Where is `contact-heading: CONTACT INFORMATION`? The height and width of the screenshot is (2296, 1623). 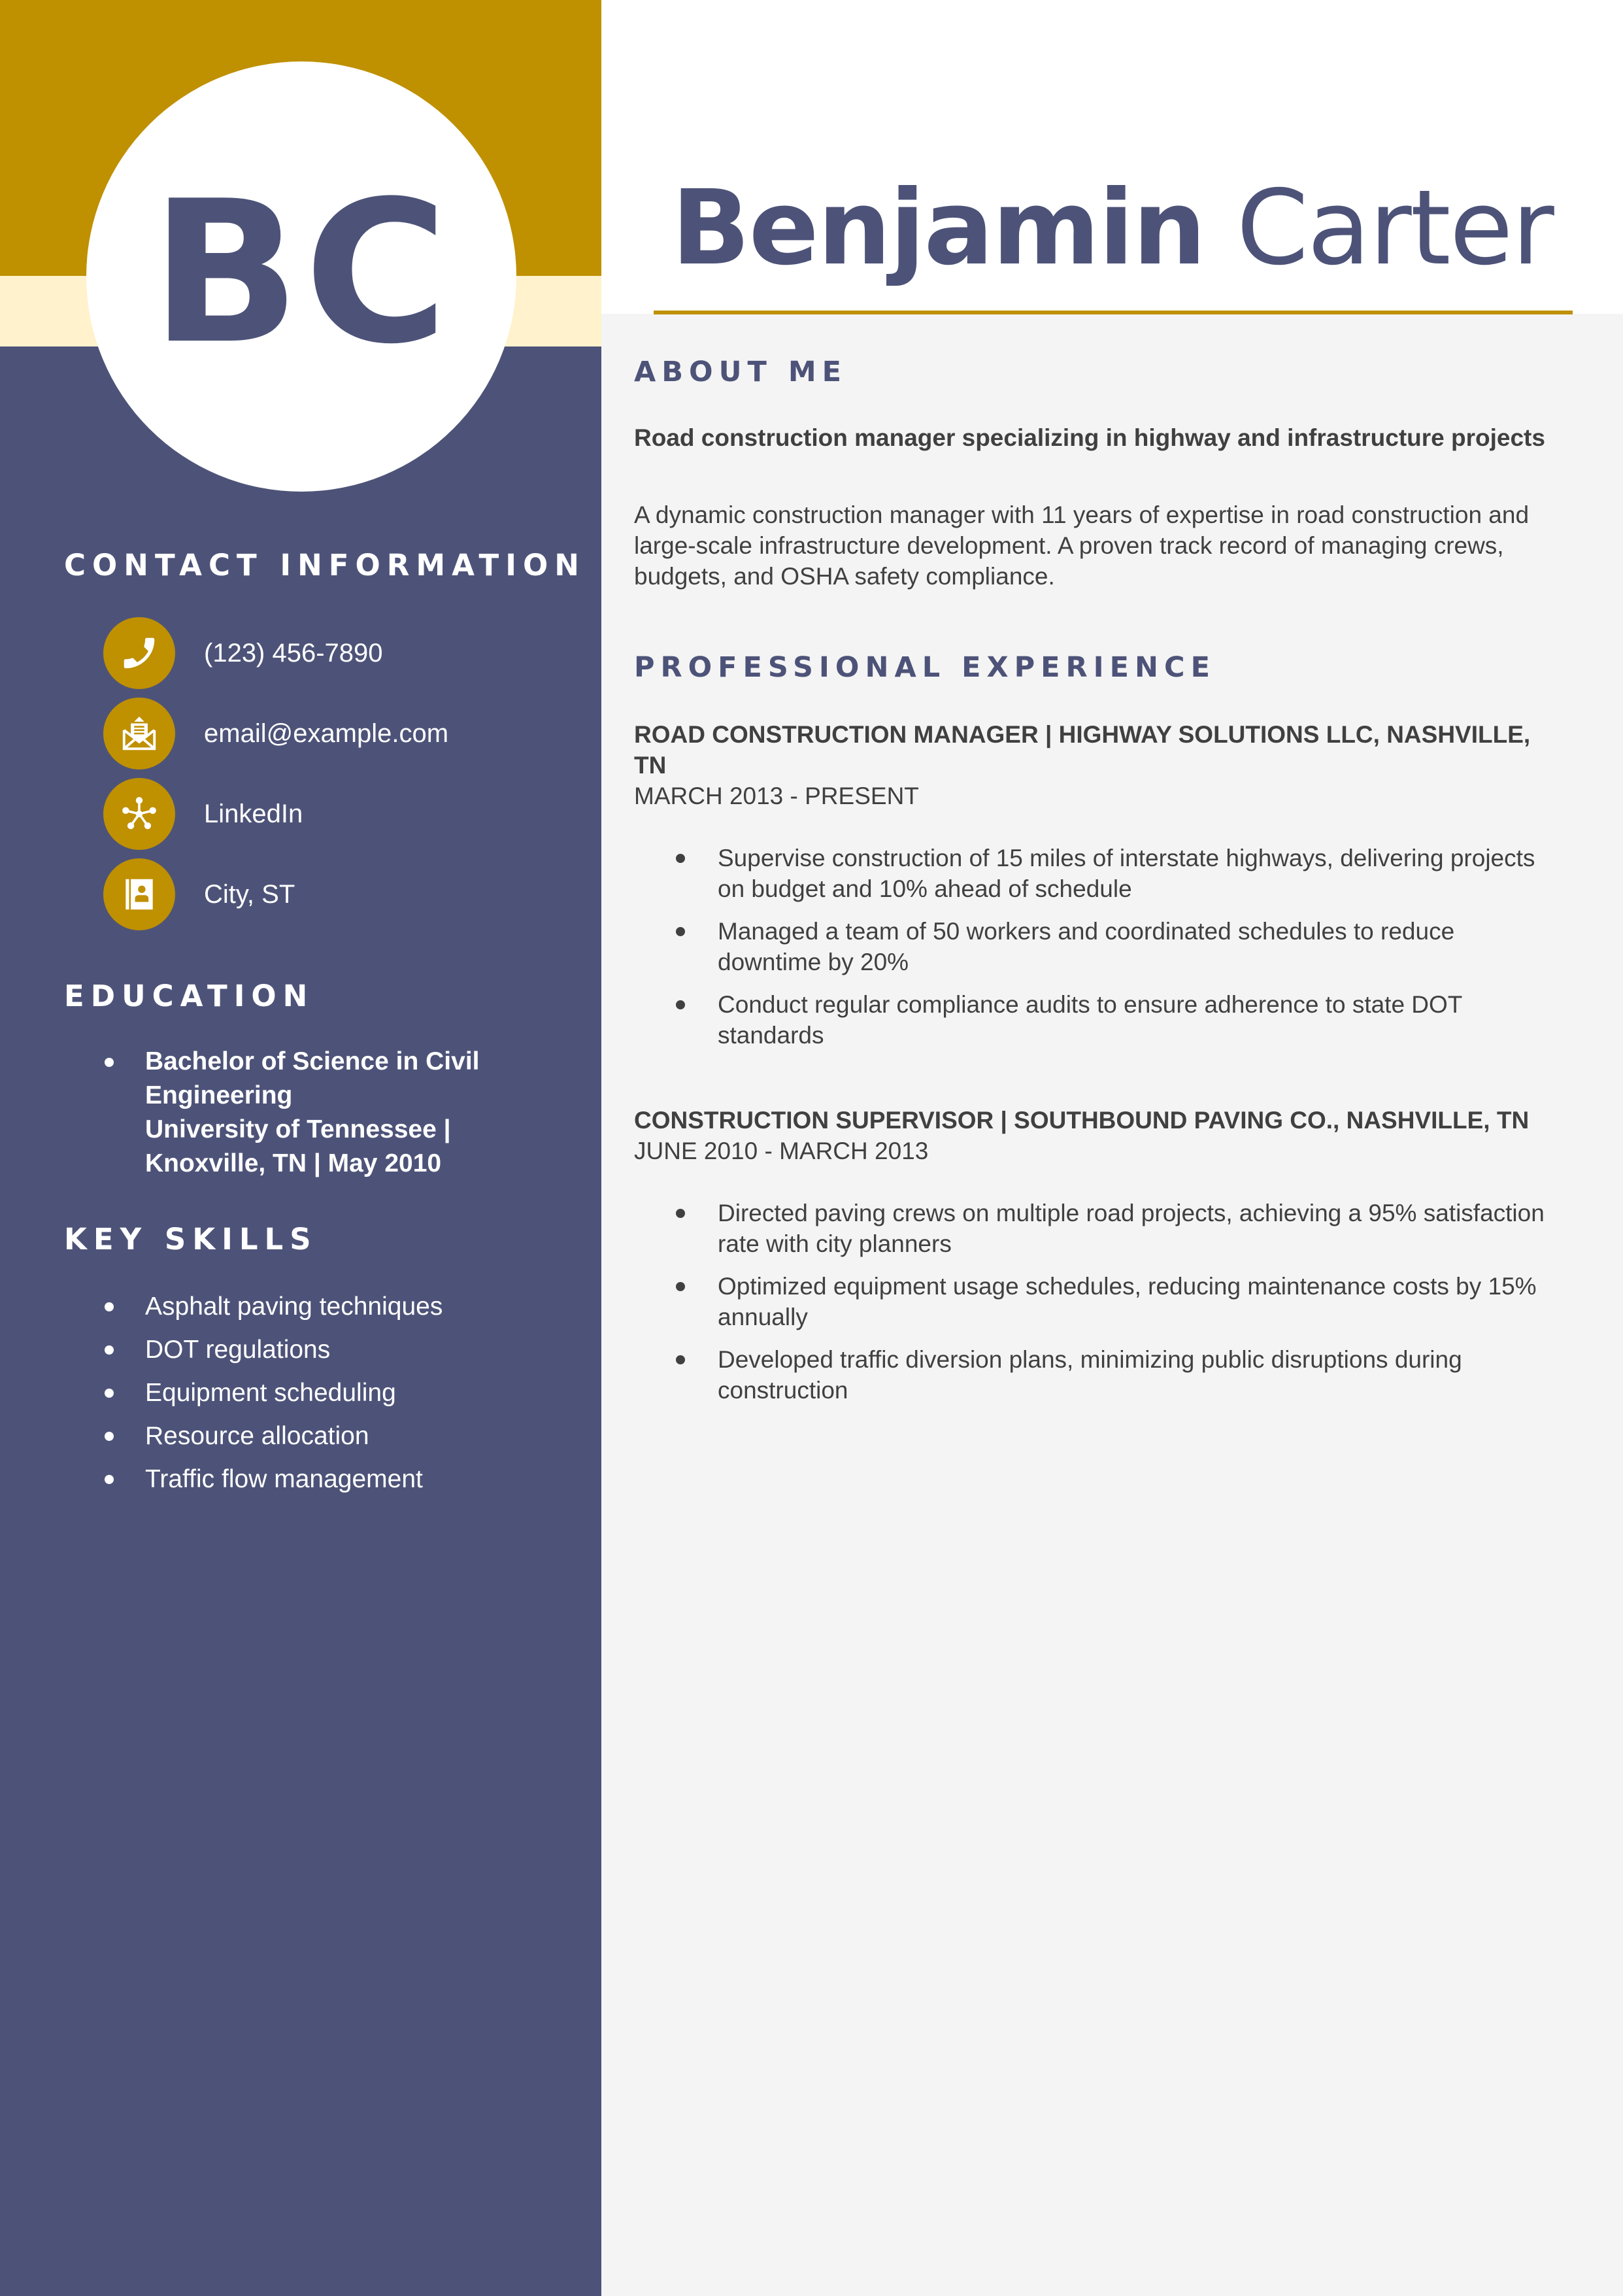 contact-heading: CONTACT INFORMATION is located at coordinates (325, 565).